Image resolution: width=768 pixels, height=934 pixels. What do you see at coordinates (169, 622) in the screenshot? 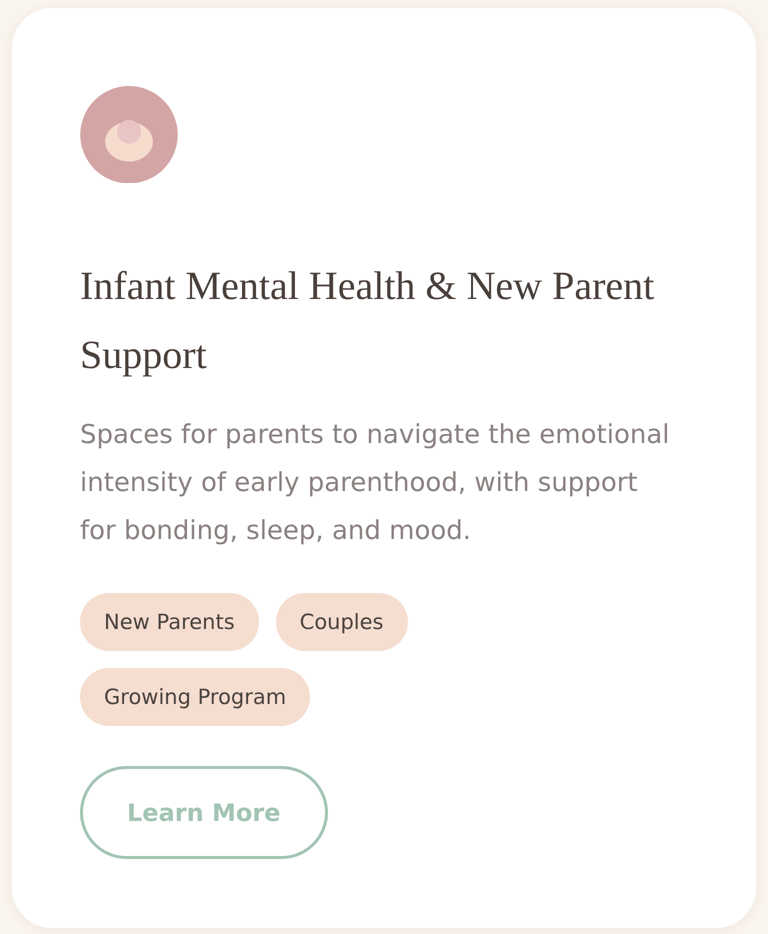
I see `tag: New Parents` at bounding box center [169, 622].